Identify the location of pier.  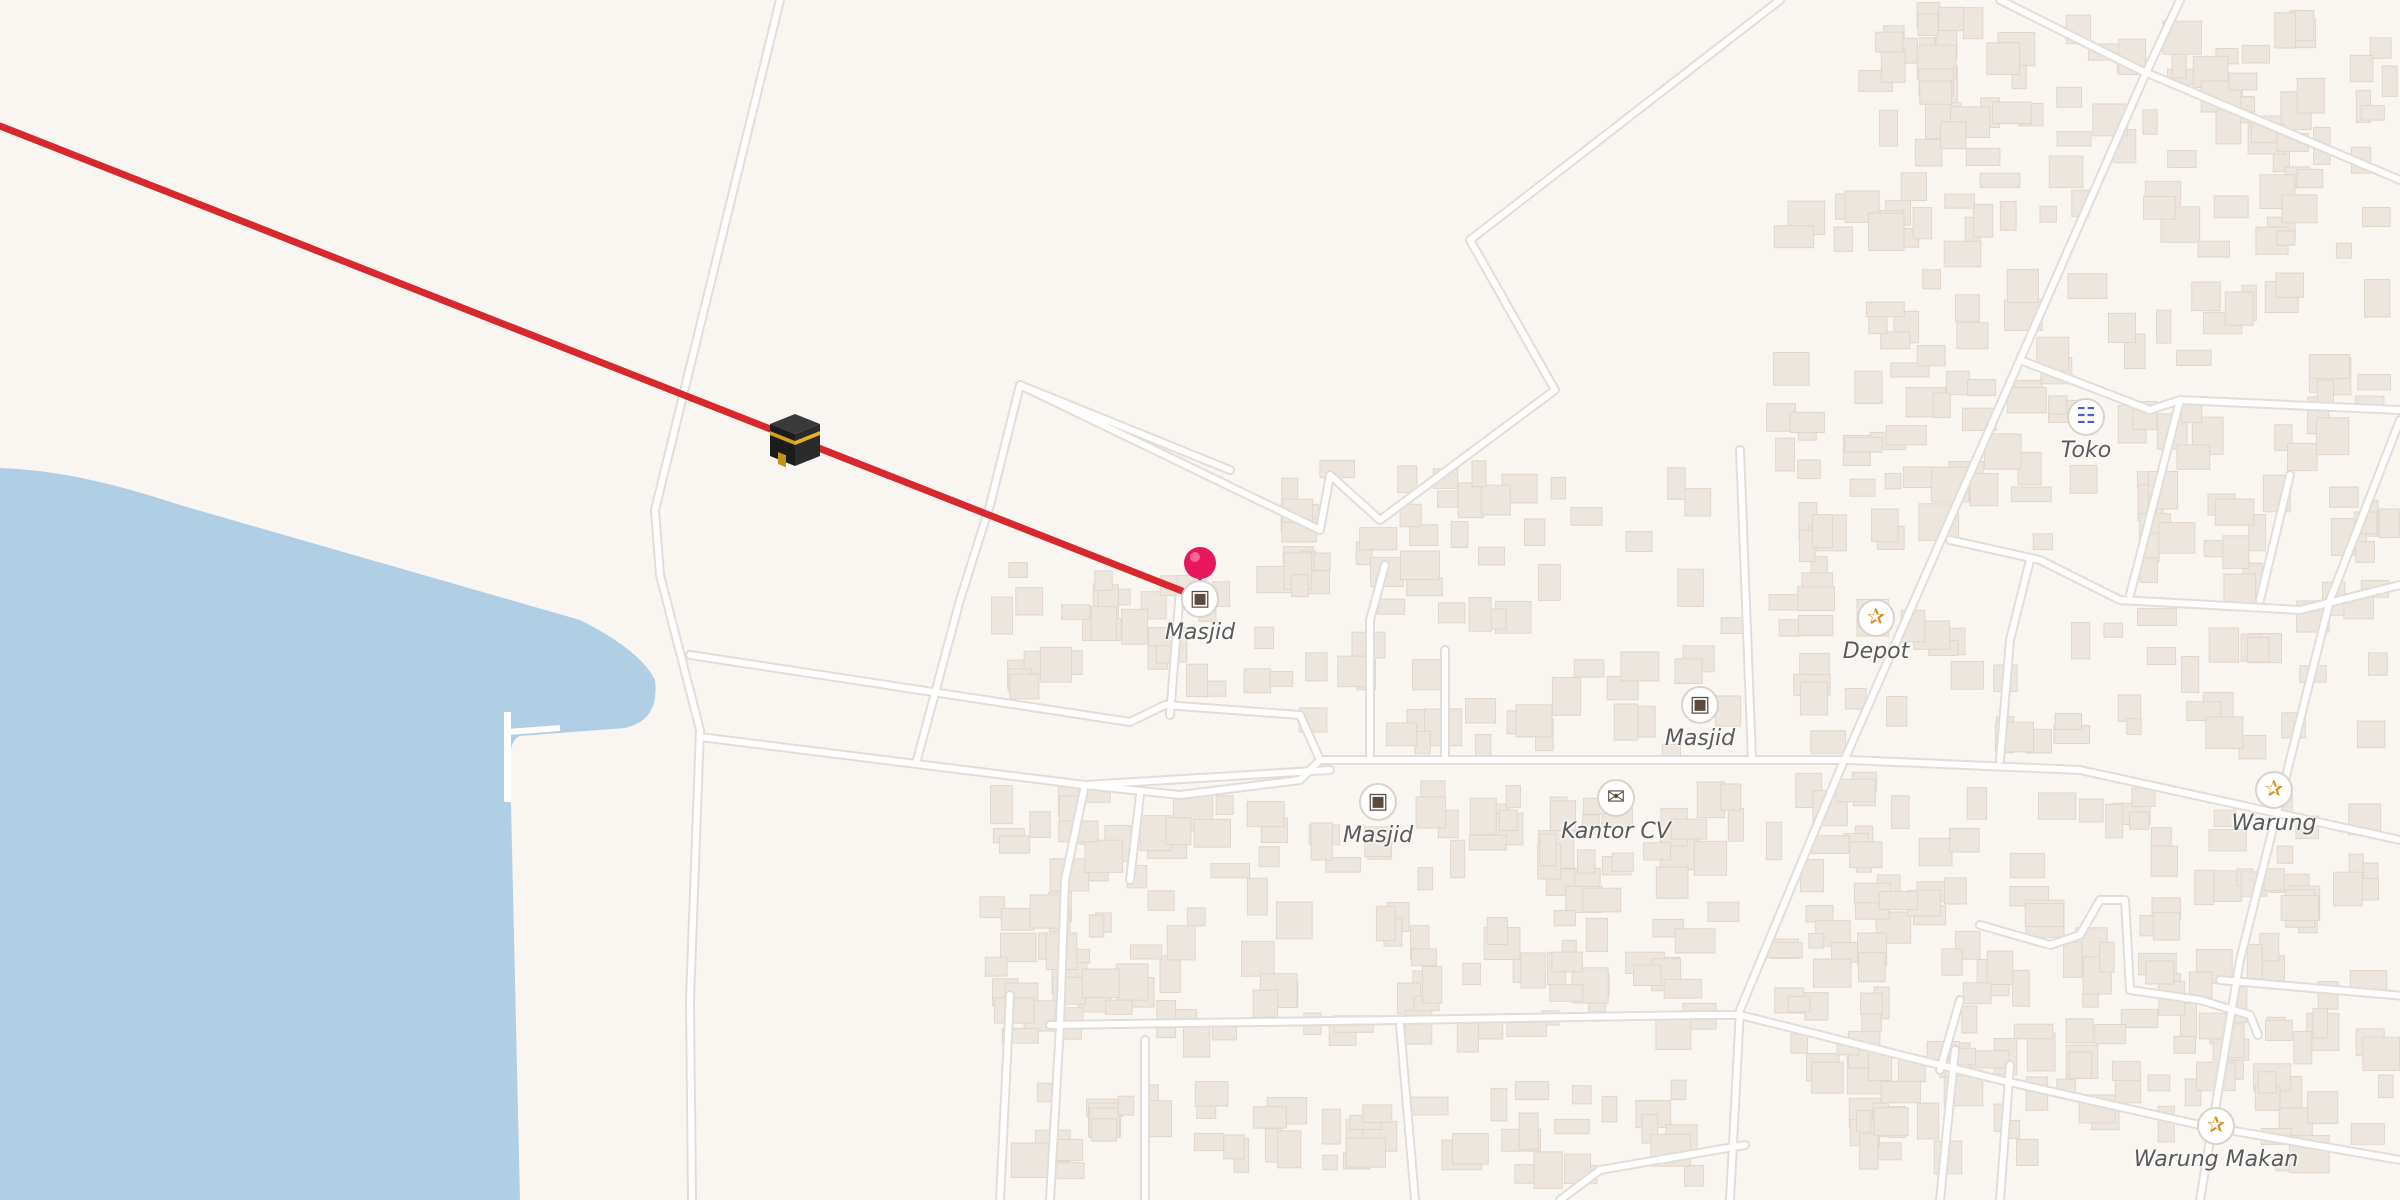
(534, 730).